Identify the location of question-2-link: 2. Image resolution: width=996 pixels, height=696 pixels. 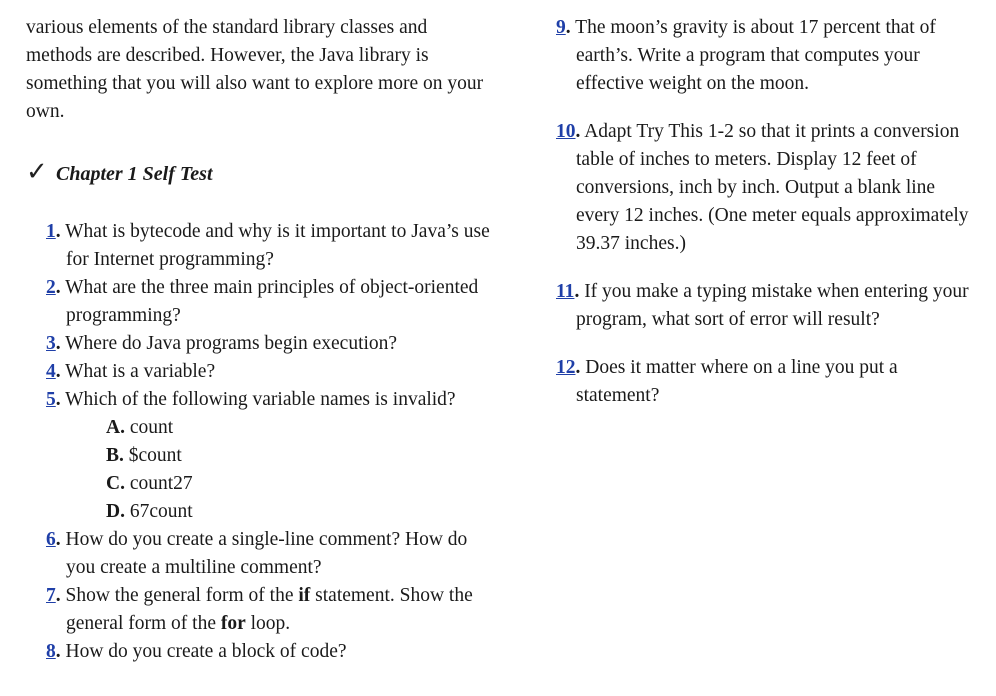
(51, 287).